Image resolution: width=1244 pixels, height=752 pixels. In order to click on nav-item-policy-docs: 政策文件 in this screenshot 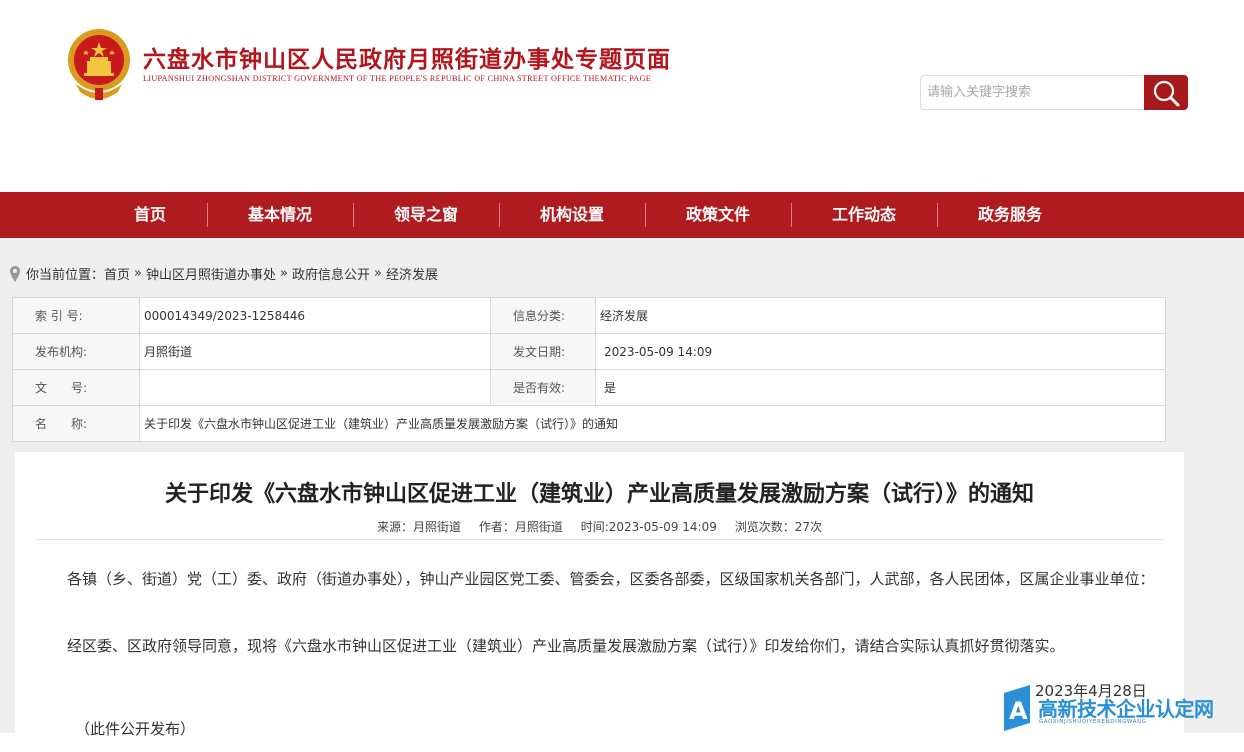, I will do `click(718, 215)`.